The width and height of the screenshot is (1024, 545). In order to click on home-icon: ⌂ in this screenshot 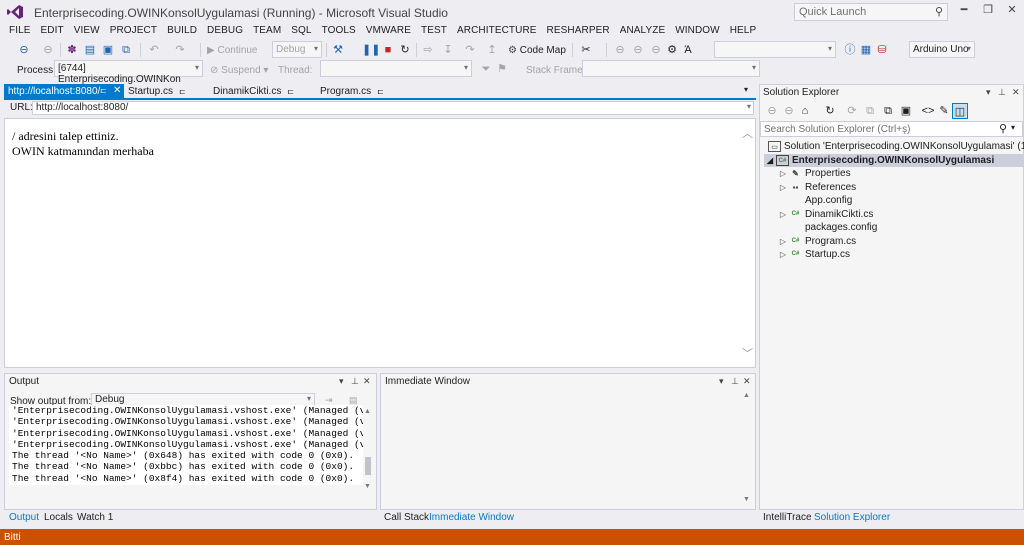, I will do `click(805, 111)`.